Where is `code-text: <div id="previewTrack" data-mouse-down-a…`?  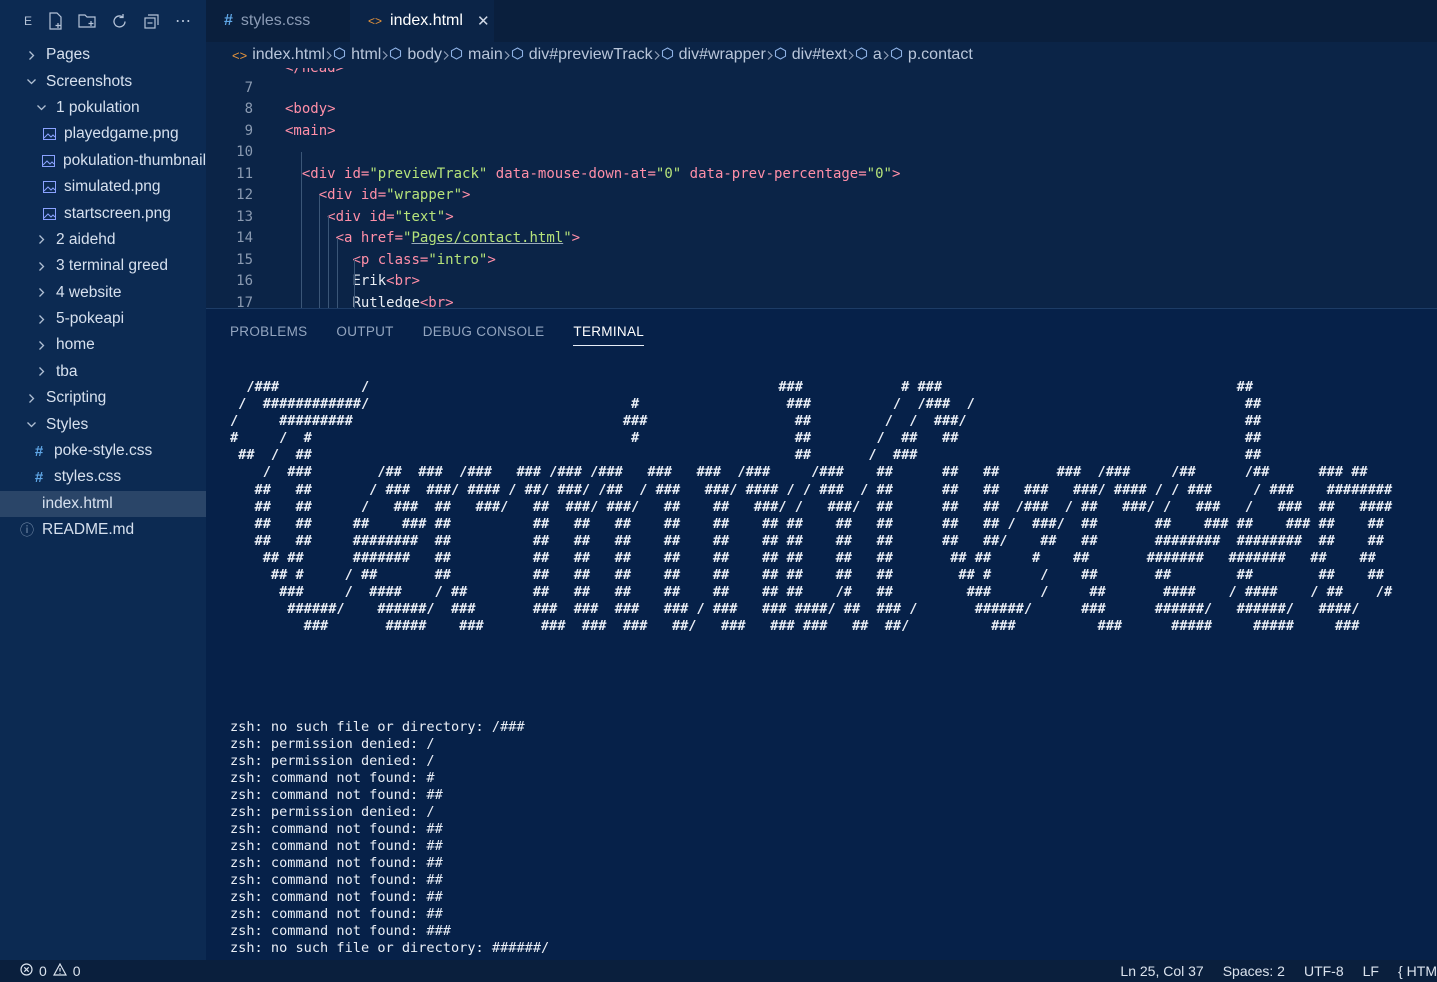
code-text: <div id="previewTrack" data-mouse-down-a… is located at coordinates (601, 173).